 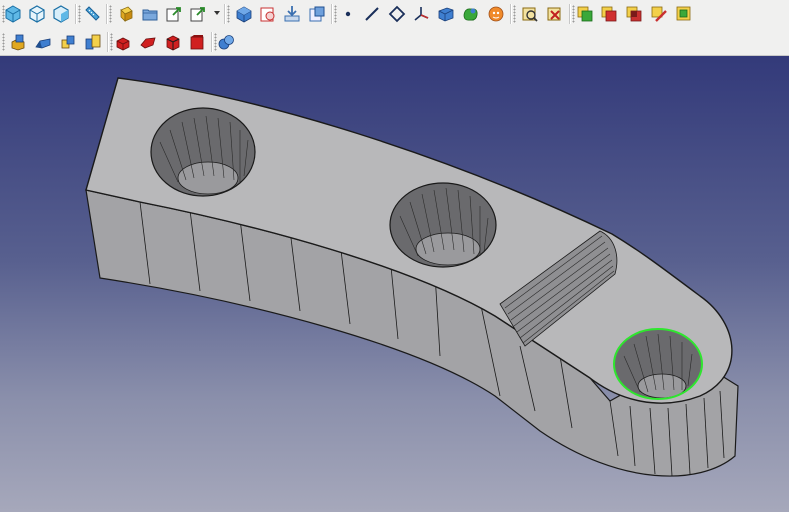 What do you see at coordinates (198, 14) in the screenshot?
I see `send-to-icon` at bounding box center [198, 14].